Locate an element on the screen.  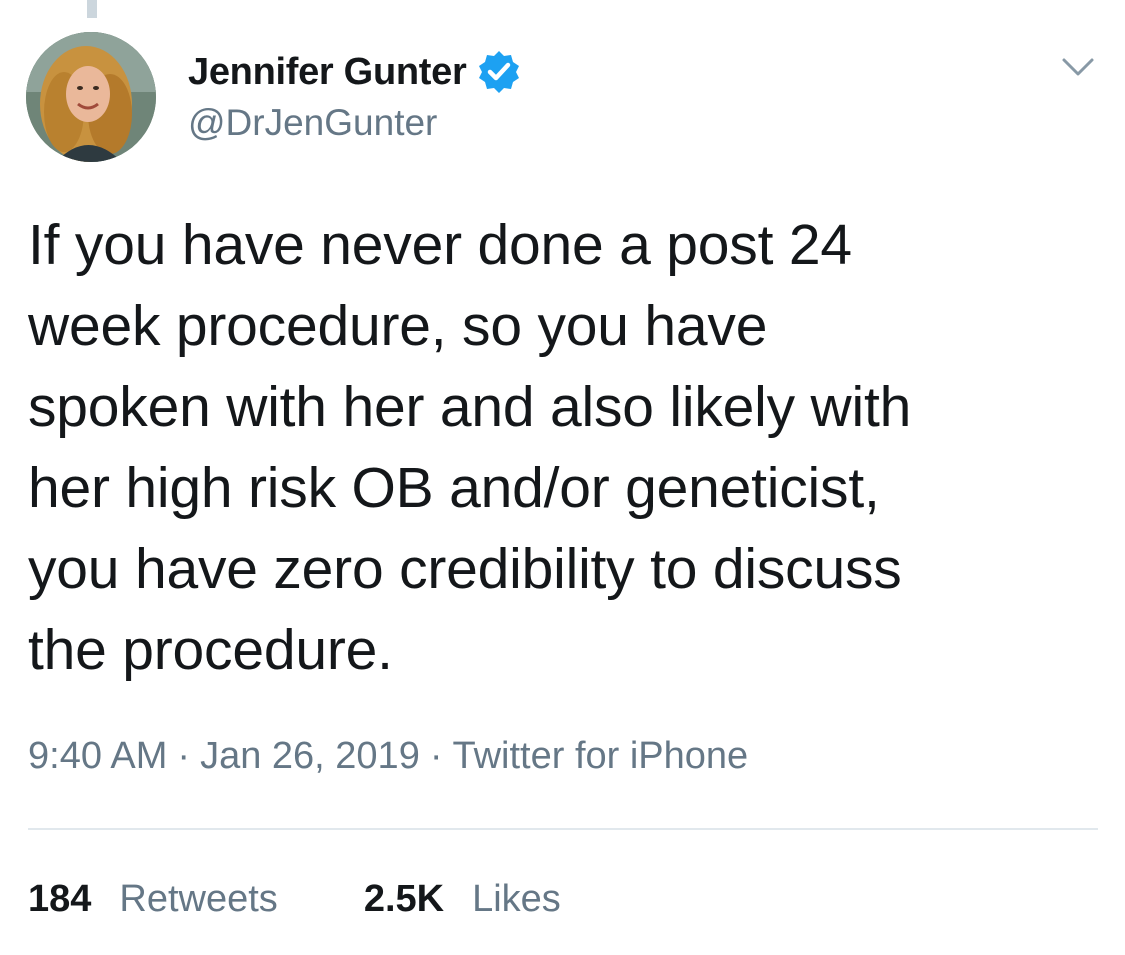
retweets-count: 184 is located at coordinates (60, 899).